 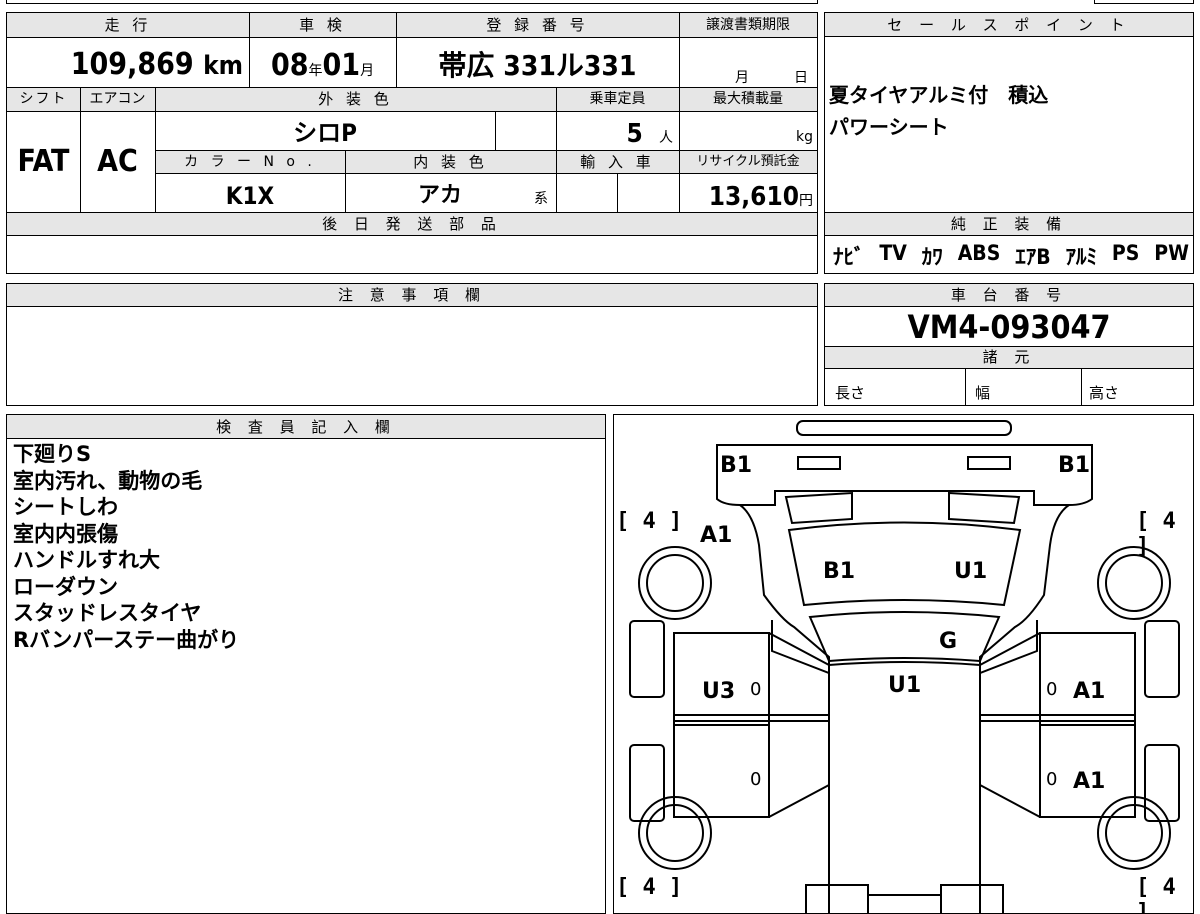 What do you see at coordinates (412, 224) in the screenshot?
I see `later-parts-header: 後 日 発 送 部 品` at bounding box center [412, 224].